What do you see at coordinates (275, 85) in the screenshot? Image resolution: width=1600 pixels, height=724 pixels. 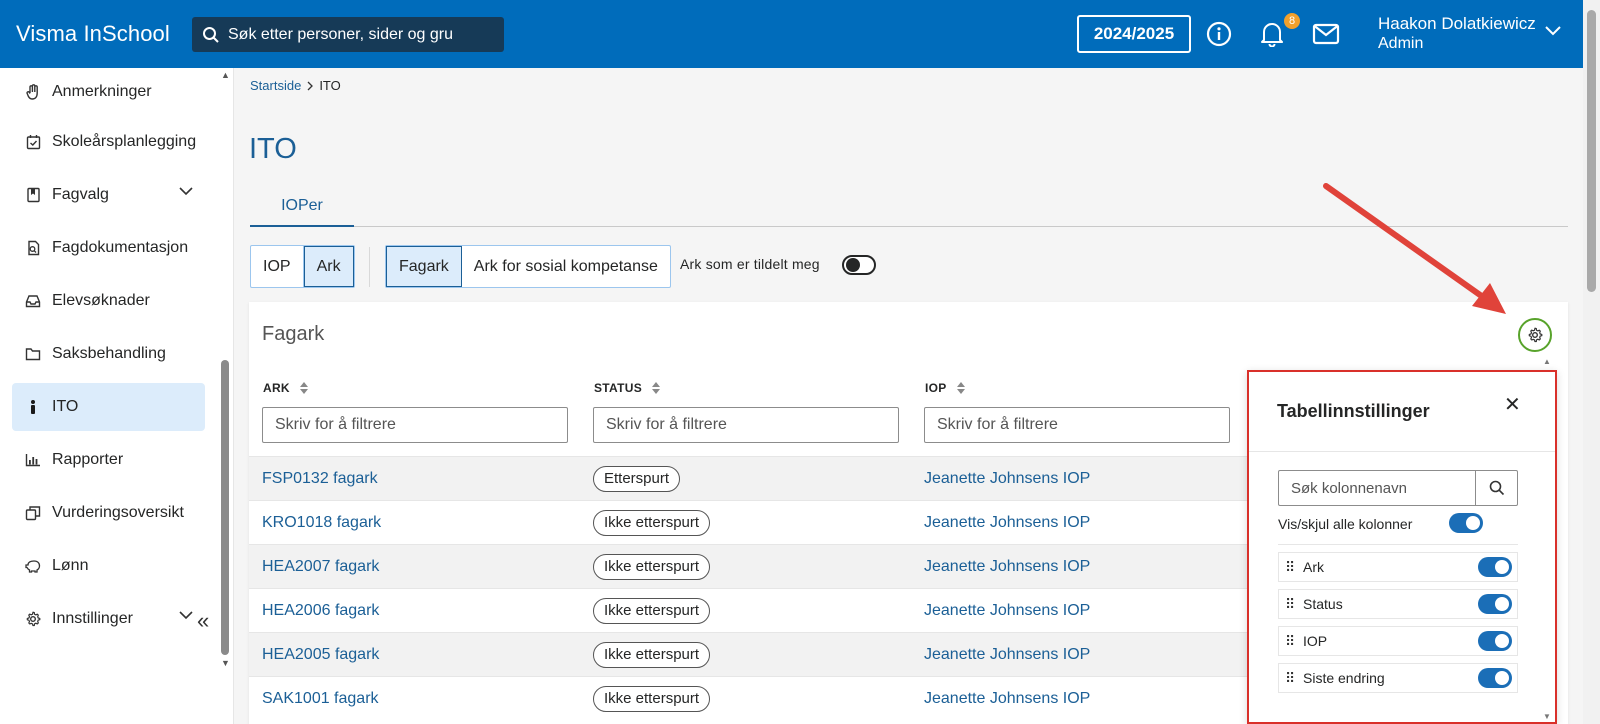 I see `breadcrumb-home-link: Startside` at bounding box center [275, 85].